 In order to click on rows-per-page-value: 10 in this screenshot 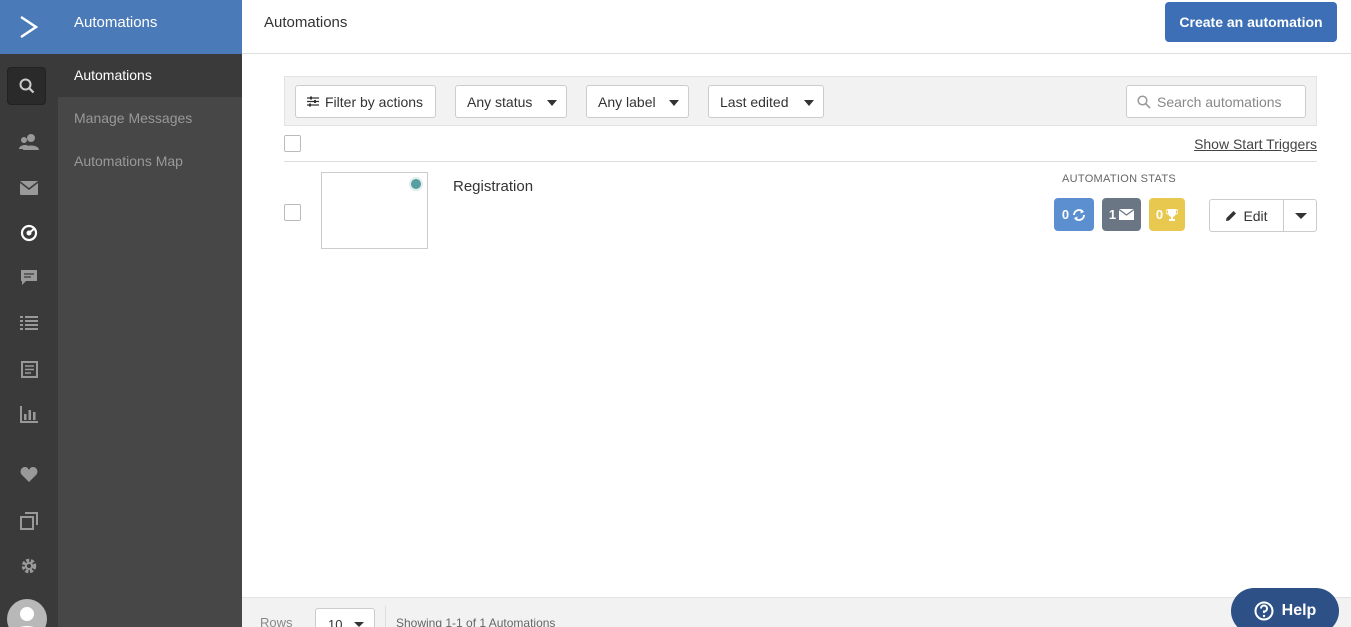, I will do `click(335, 622)`.